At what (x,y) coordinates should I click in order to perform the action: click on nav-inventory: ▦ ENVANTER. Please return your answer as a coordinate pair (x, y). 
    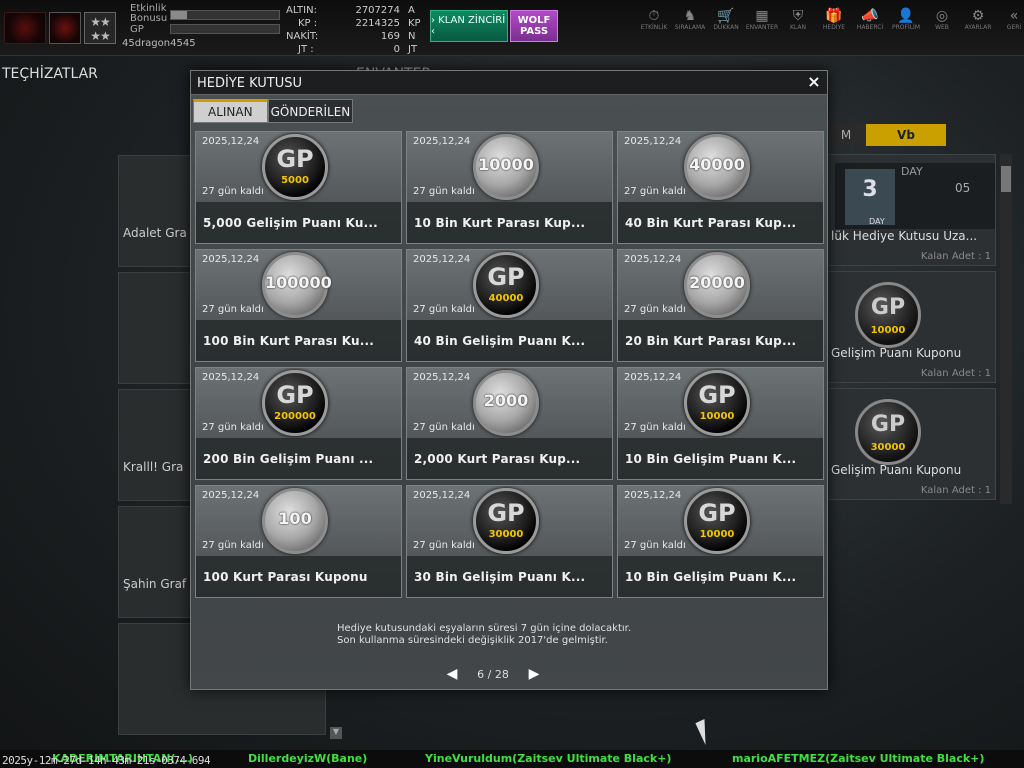
    Looking at the image, I should click on (762, 20).